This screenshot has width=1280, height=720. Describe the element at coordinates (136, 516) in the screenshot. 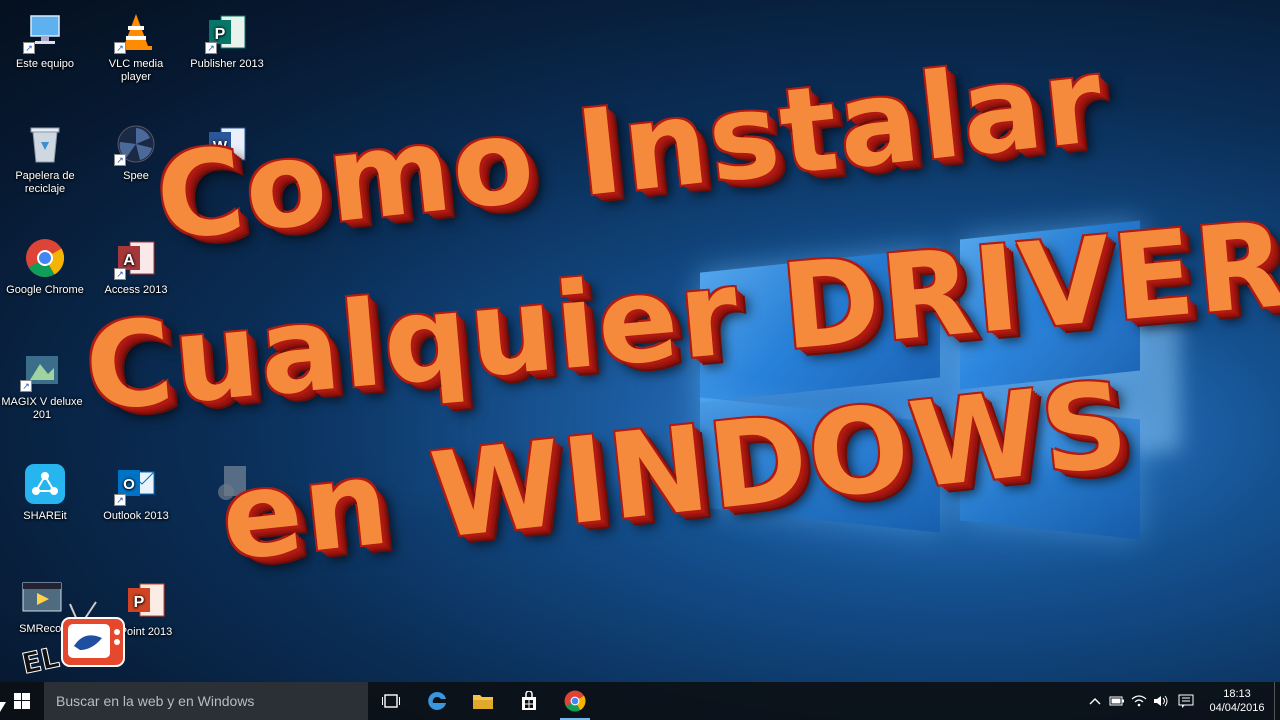

I see `desktop-icon-label: Outlook 2013` at that location.